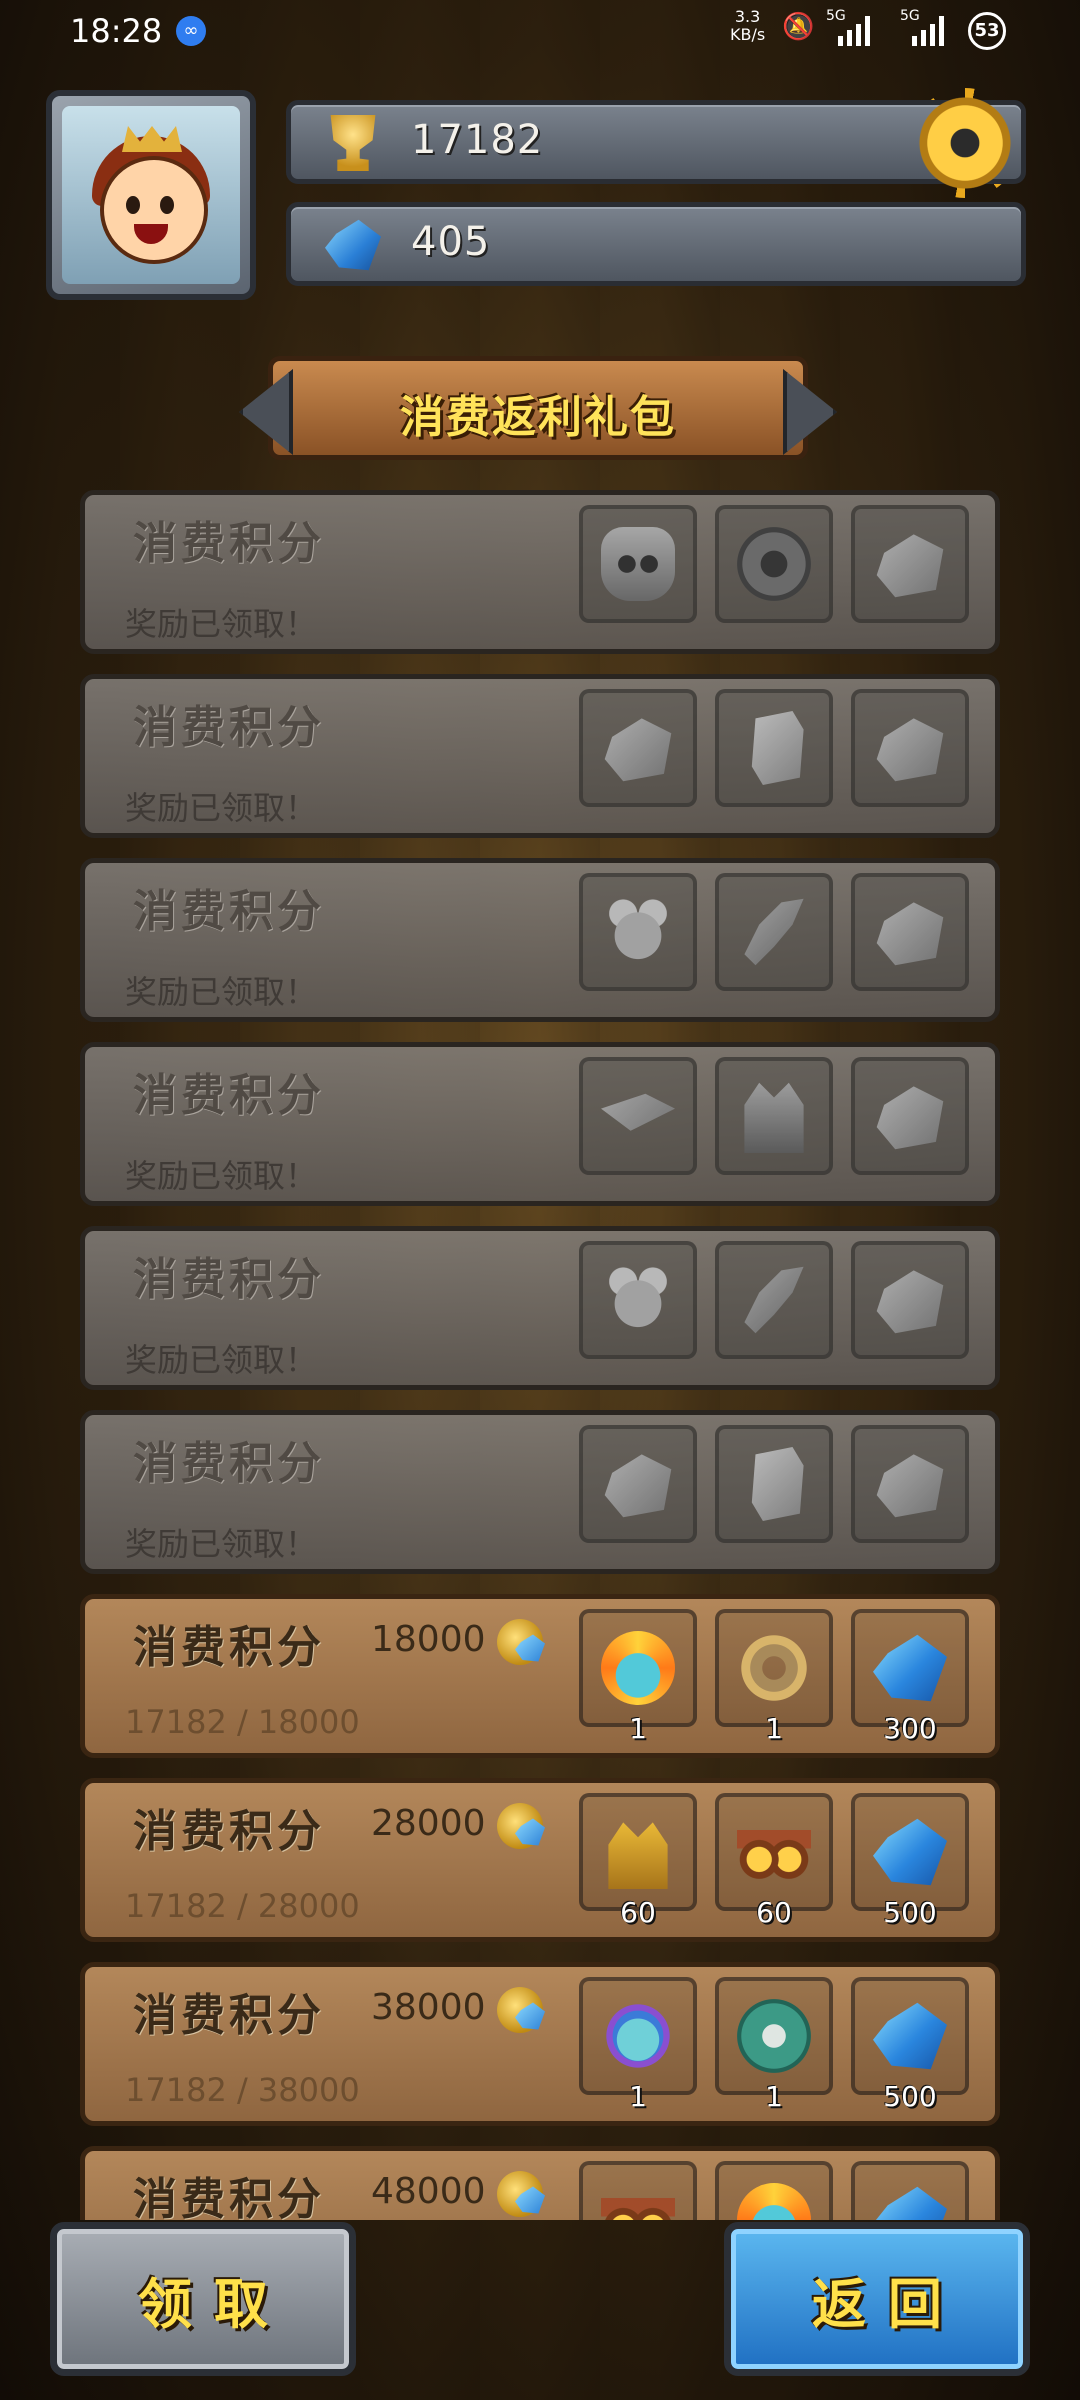 The image size is (1080, 2400). I want to click on row-claimed-status: 奖励已领取！, so click(221, 1544).